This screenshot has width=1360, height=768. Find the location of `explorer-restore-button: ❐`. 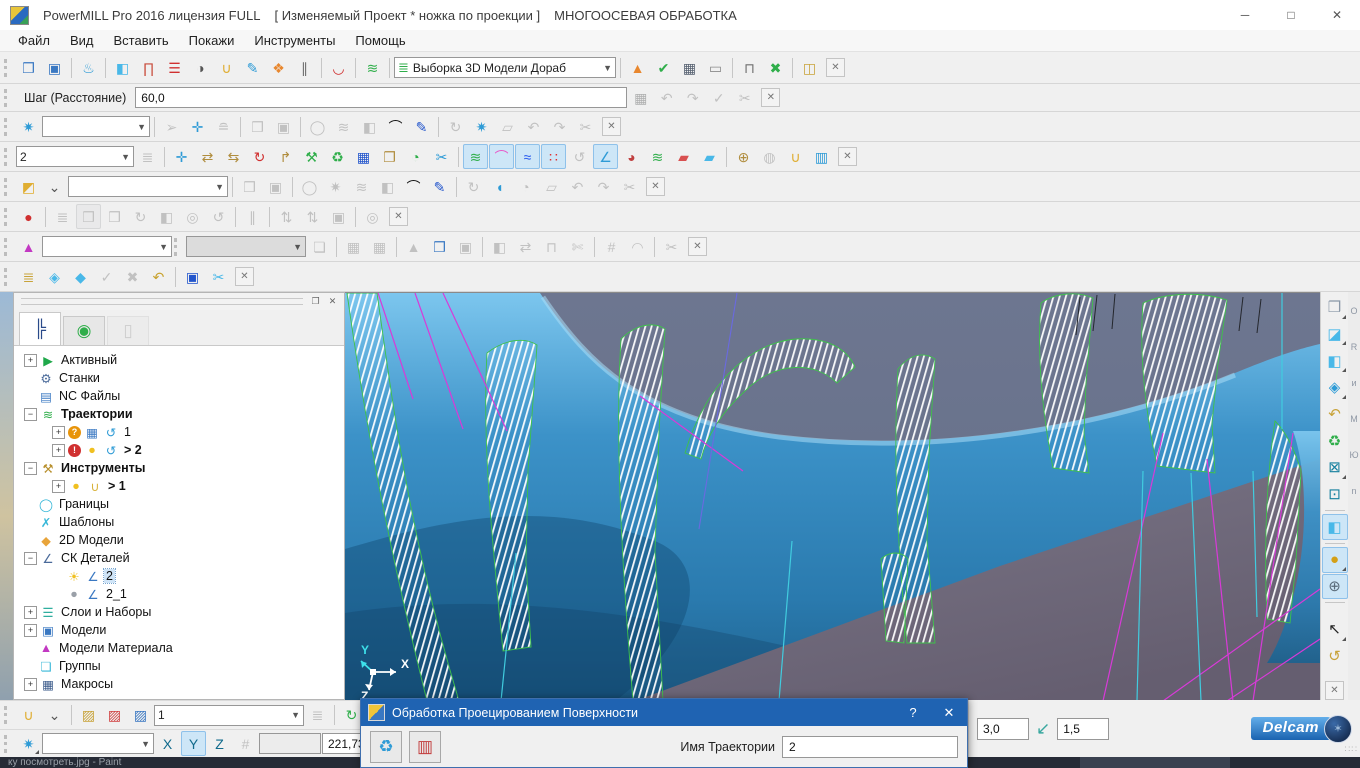

explorer-restore-button: ❐ is located at coordinates (315, 302).